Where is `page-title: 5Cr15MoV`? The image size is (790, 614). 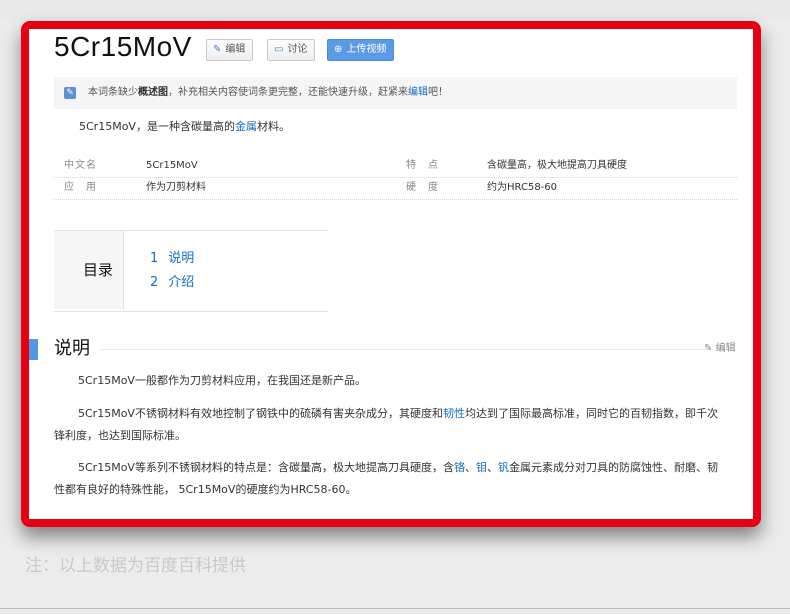 page-title: 5Cr15MoV is located at coordinates (123, 46).